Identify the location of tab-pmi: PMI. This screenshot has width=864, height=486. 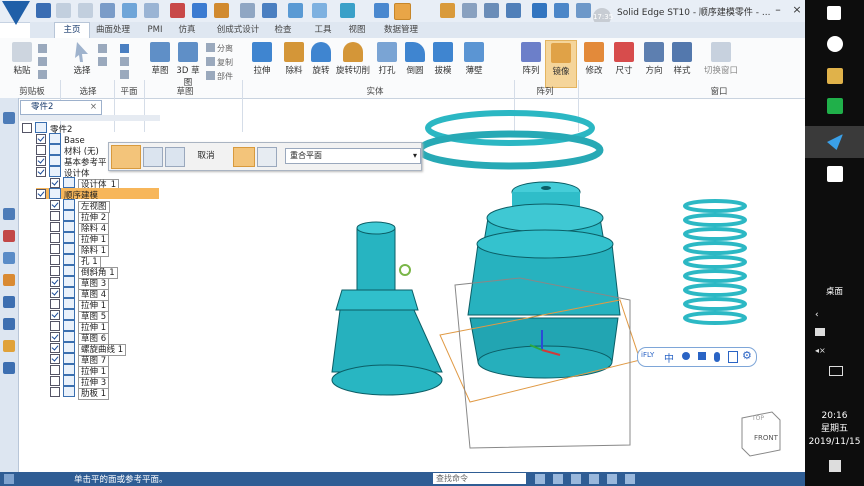
(155, 30).